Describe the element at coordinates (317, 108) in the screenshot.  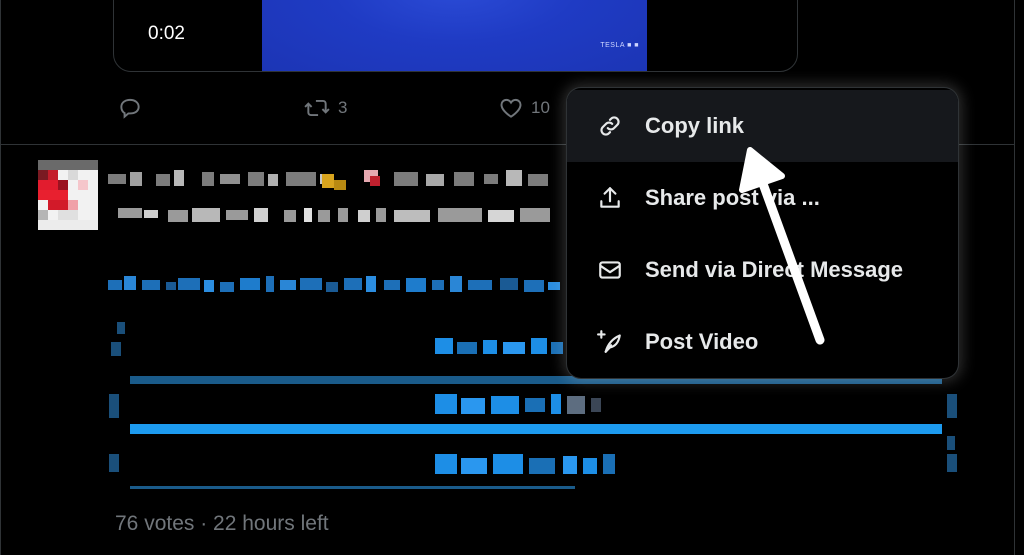
I see `repost-icon` at that location.